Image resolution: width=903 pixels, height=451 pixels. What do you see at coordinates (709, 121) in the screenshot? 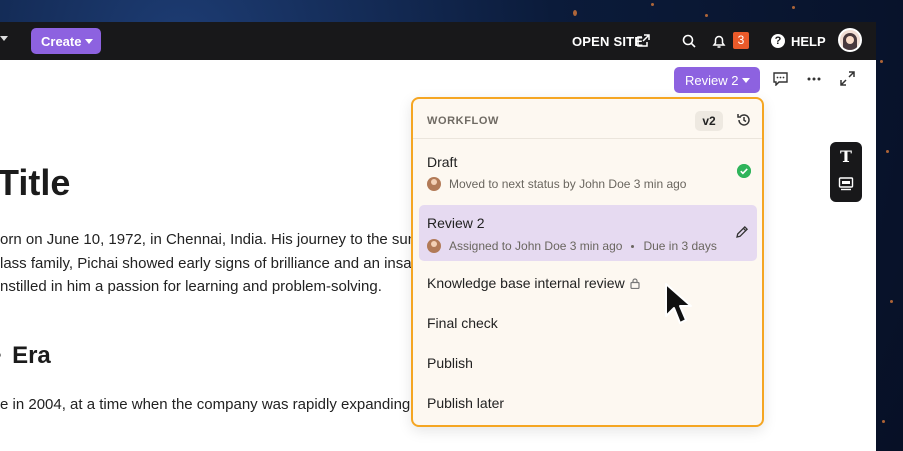
I see `version-badge: v2` at bounding box center [709, 121].